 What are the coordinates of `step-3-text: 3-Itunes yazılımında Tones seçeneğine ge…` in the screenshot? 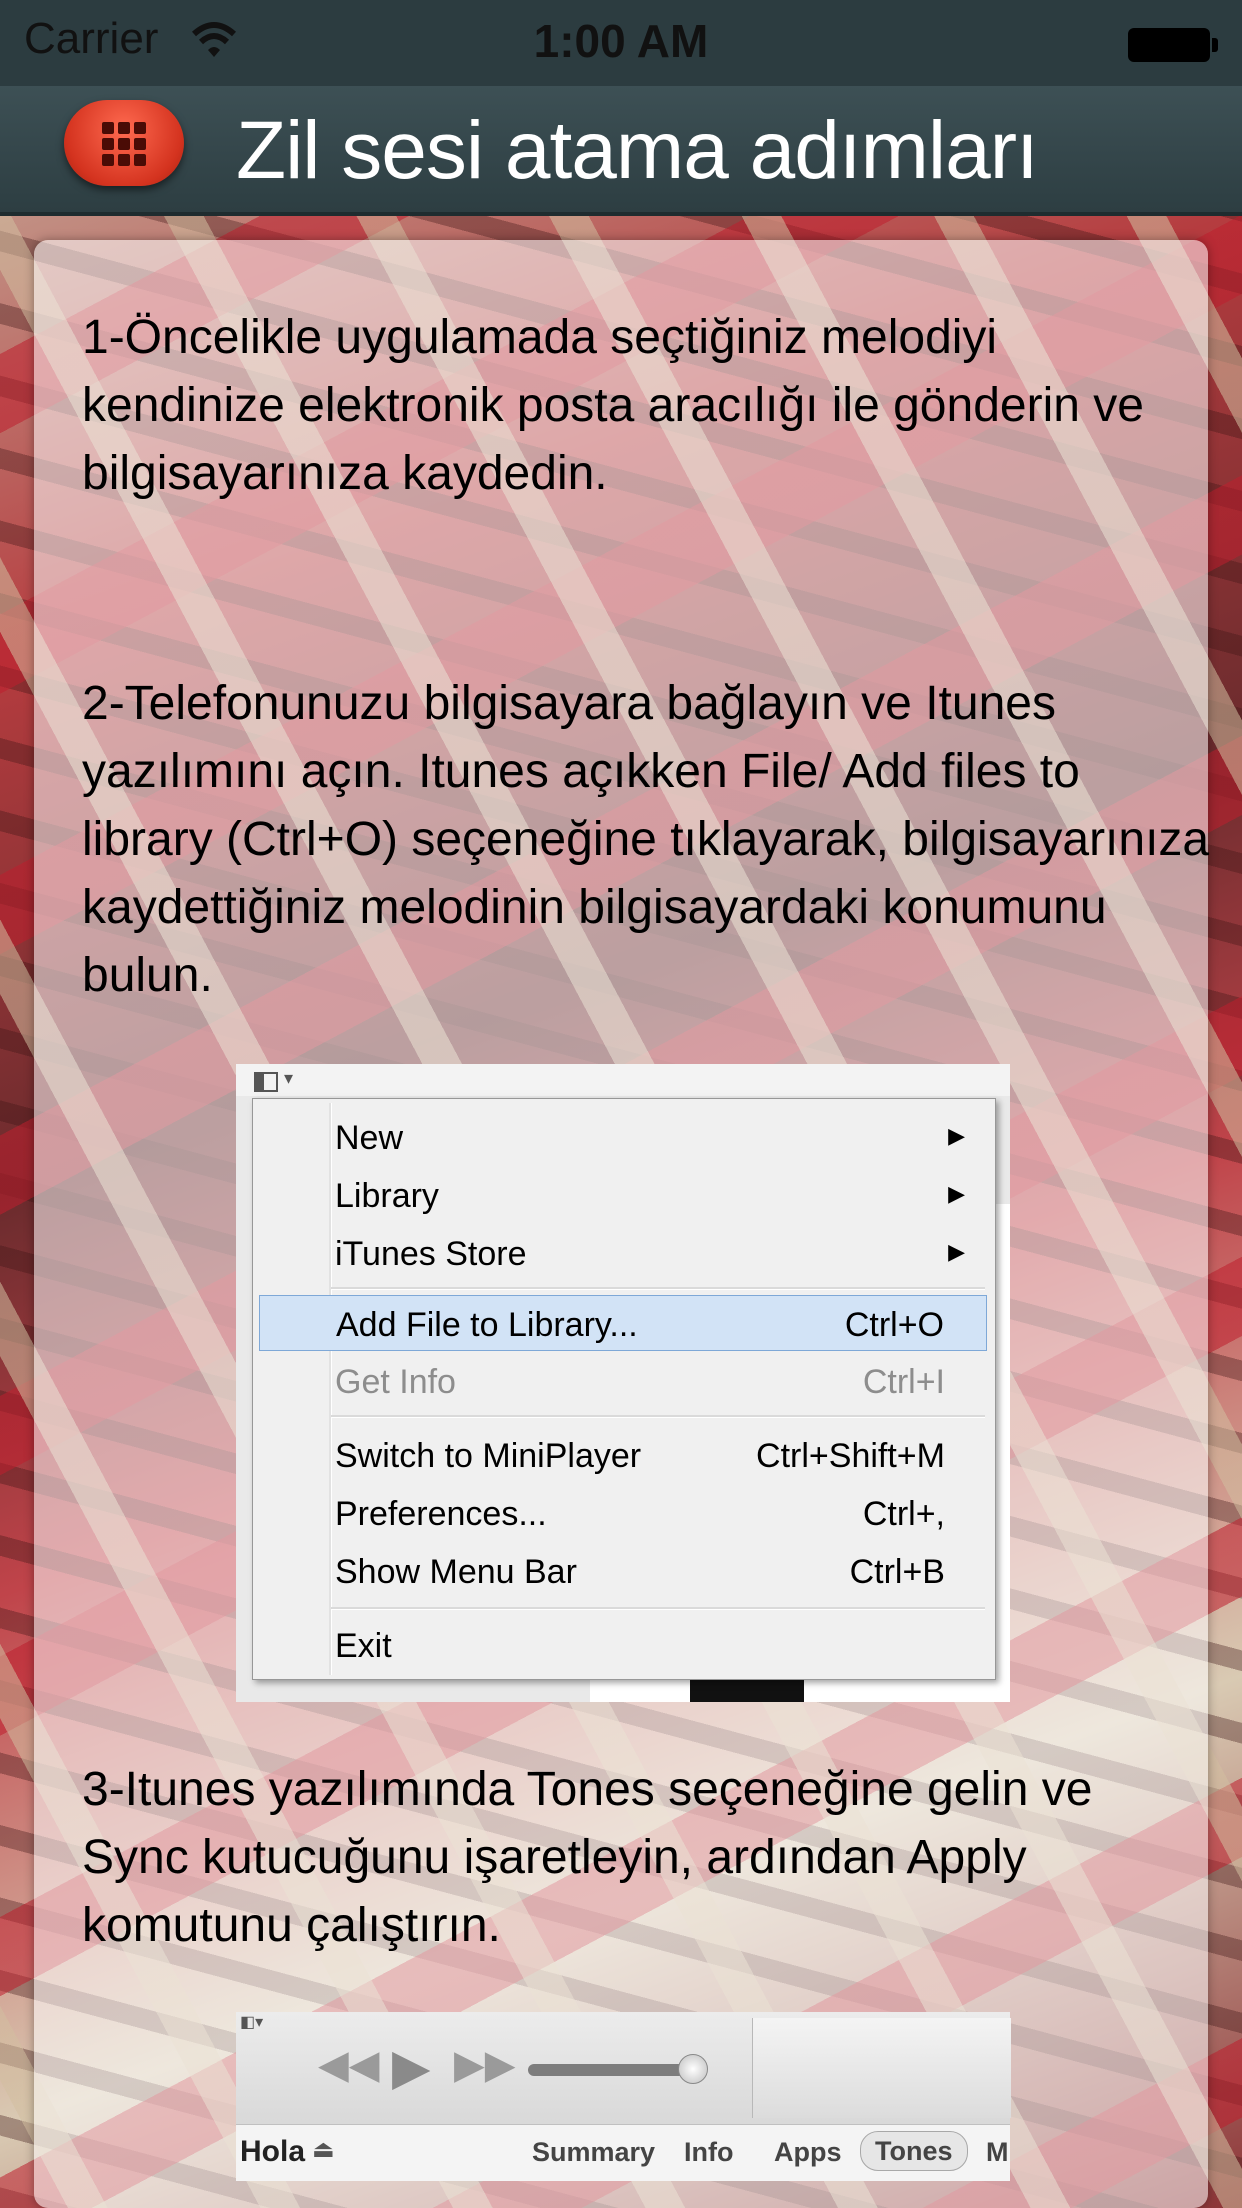 It's located at (587, 1857).